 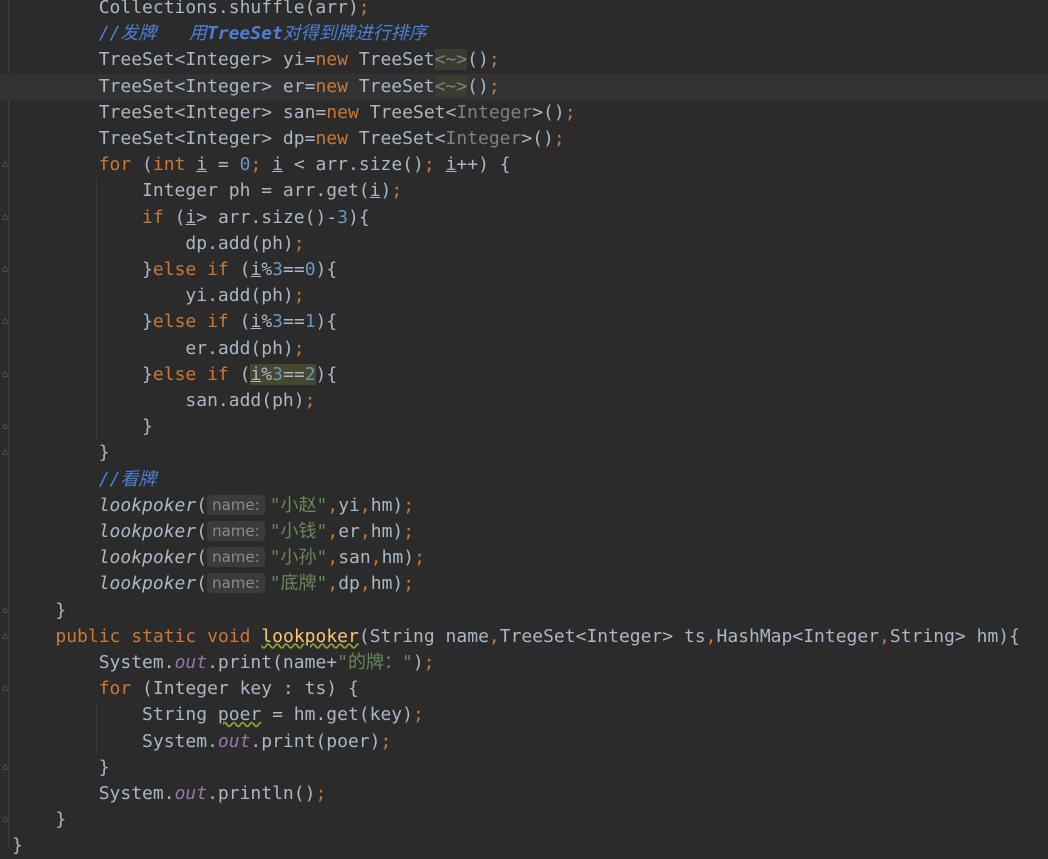 What do you see at coordinates (524, 715) in the screenshot?
I see `code-line: String poer = hm.get(key);` at bounding box center [524, 715].